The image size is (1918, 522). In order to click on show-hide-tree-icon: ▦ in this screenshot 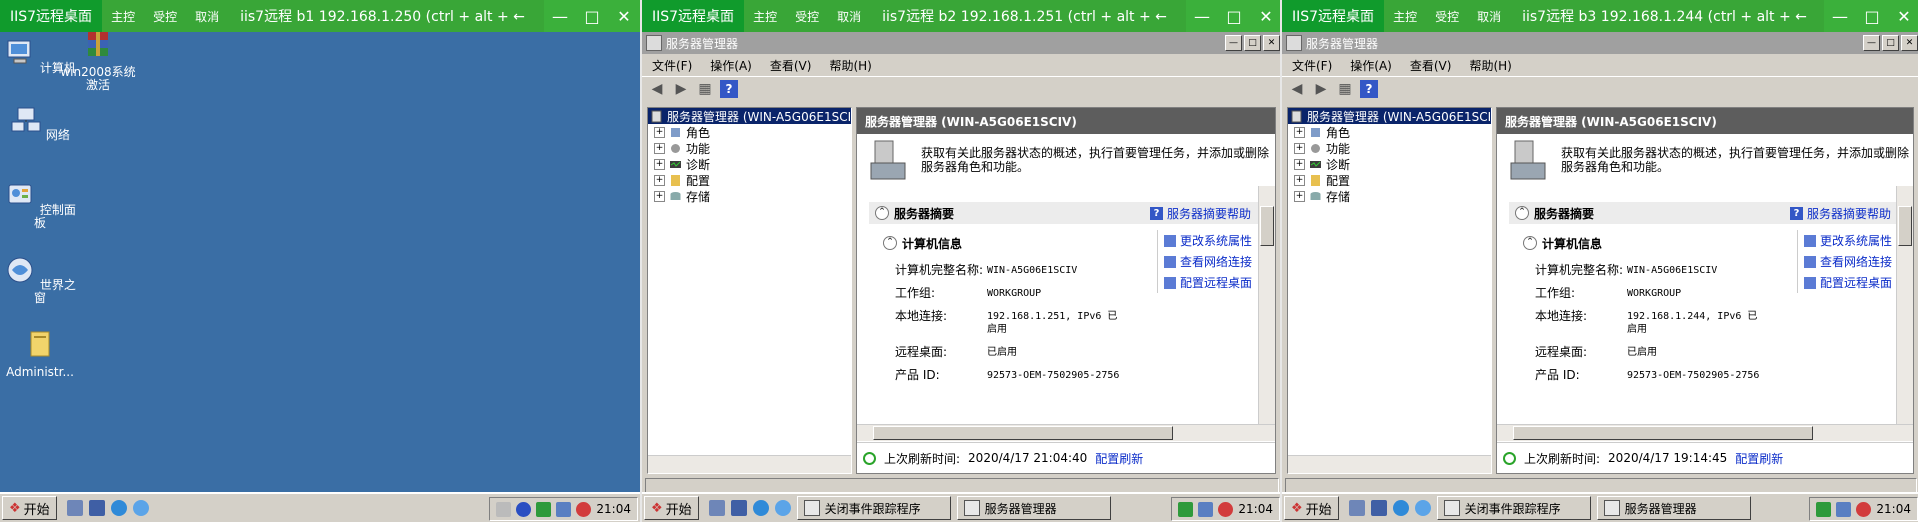, I will do `click(1345, 89)`.